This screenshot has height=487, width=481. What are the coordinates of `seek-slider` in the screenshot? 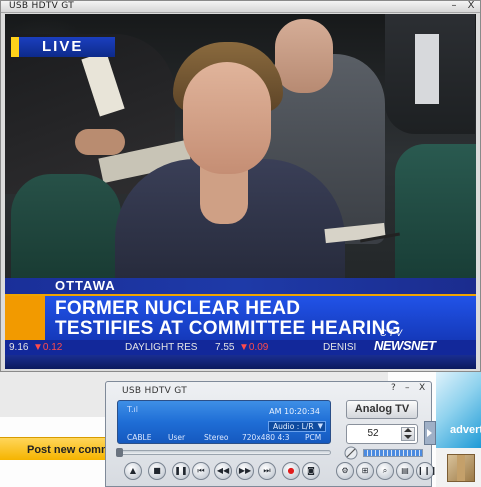 It's located at (223, 452).